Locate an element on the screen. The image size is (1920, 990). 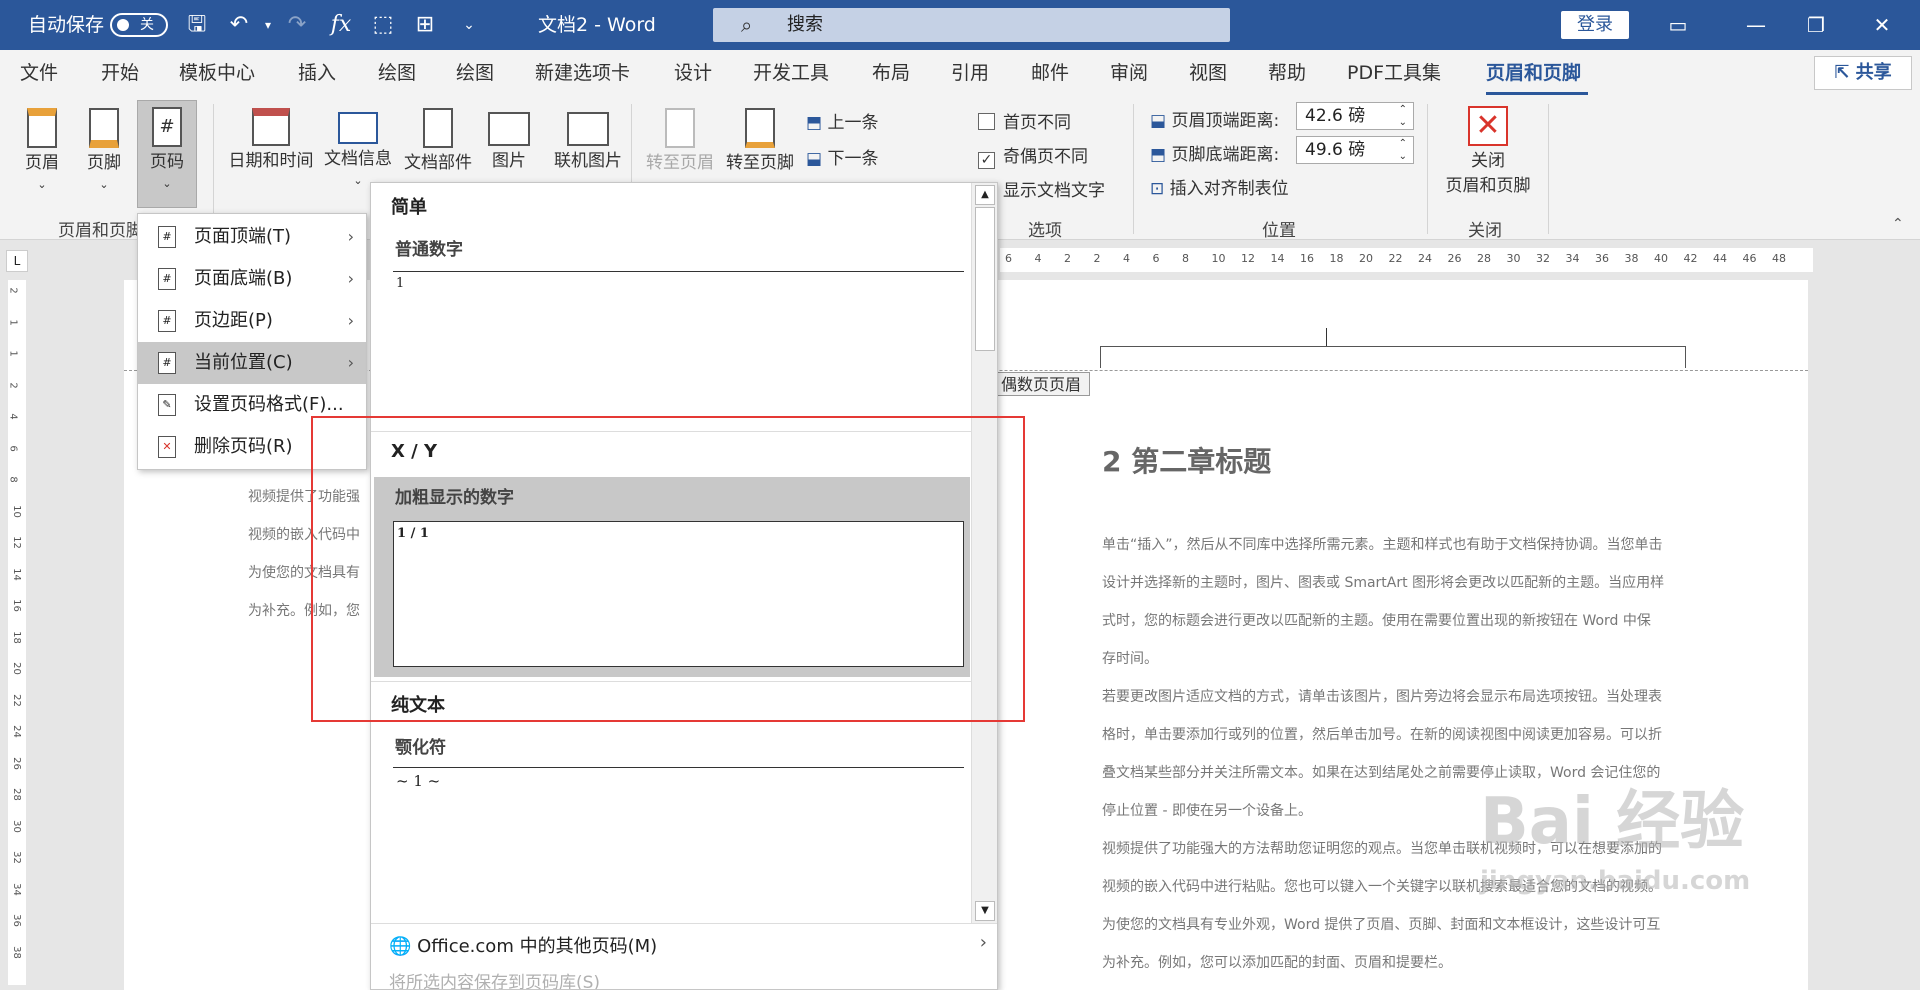
tab-new-tab: 新建选项卡 is located at coordinates (582, 73).